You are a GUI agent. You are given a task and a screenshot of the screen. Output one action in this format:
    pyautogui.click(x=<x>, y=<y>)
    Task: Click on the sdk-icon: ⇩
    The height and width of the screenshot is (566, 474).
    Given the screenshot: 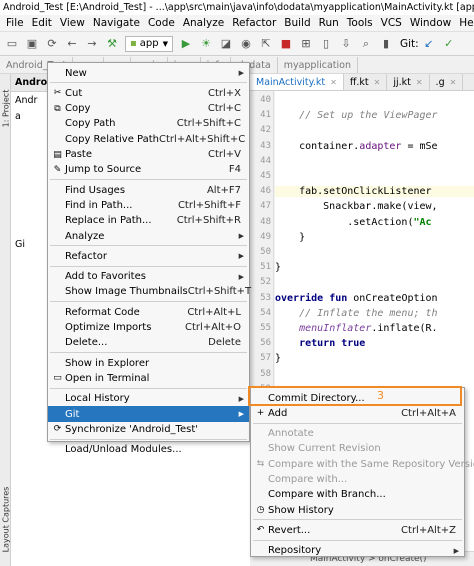 What is the action you would take?
    pyautogui.click(x=346, y=44)
    